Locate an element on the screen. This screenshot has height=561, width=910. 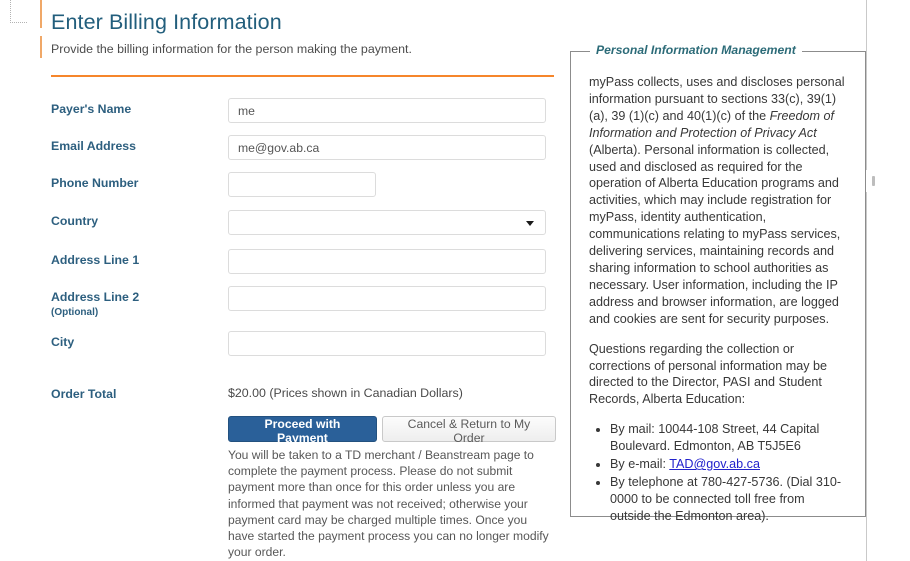
form-row-payers-name: Payer's Name is located at coordinates (303, 110).